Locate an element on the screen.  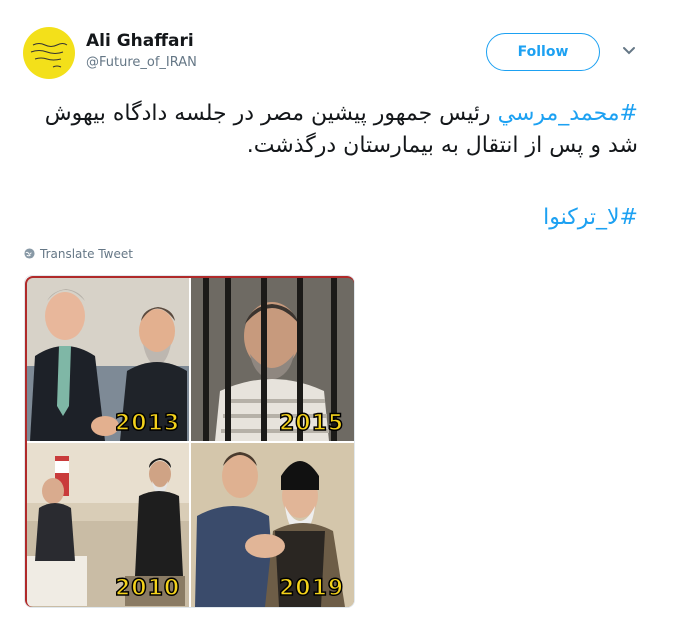
year-label-2019: 2019 is located at coordinates (311, 588).